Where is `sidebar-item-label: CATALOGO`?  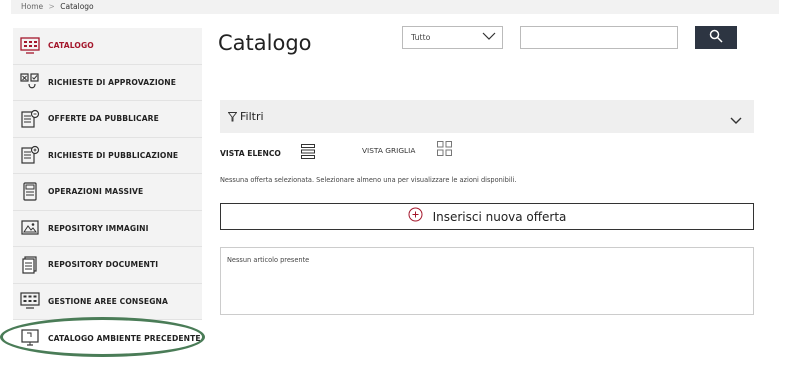
sidebar-item-label: CATALOGO is located at coordinates (71, 46).